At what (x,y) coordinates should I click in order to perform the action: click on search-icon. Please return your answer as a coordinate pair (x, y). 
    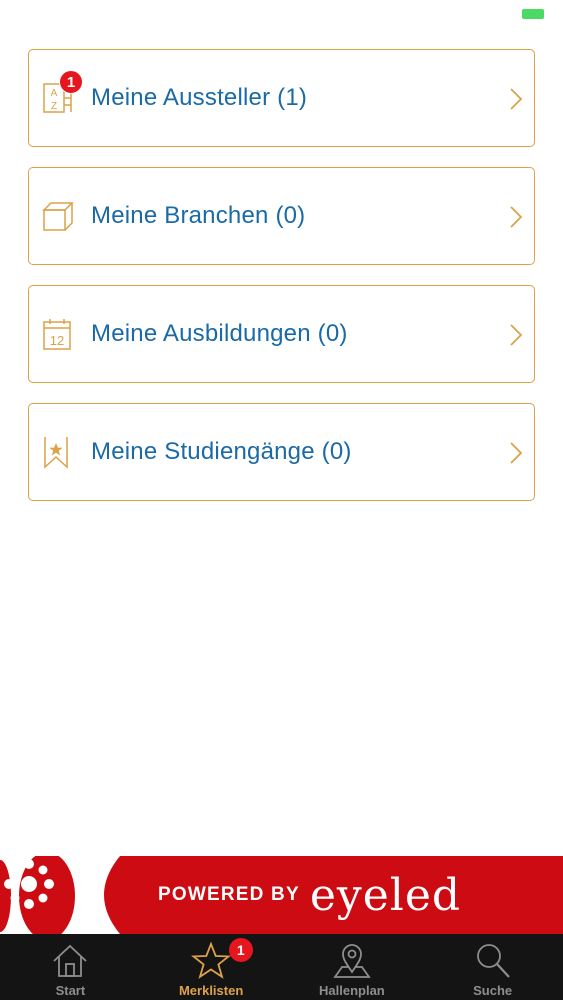
    Looking at the image, I should click on (493, 961).